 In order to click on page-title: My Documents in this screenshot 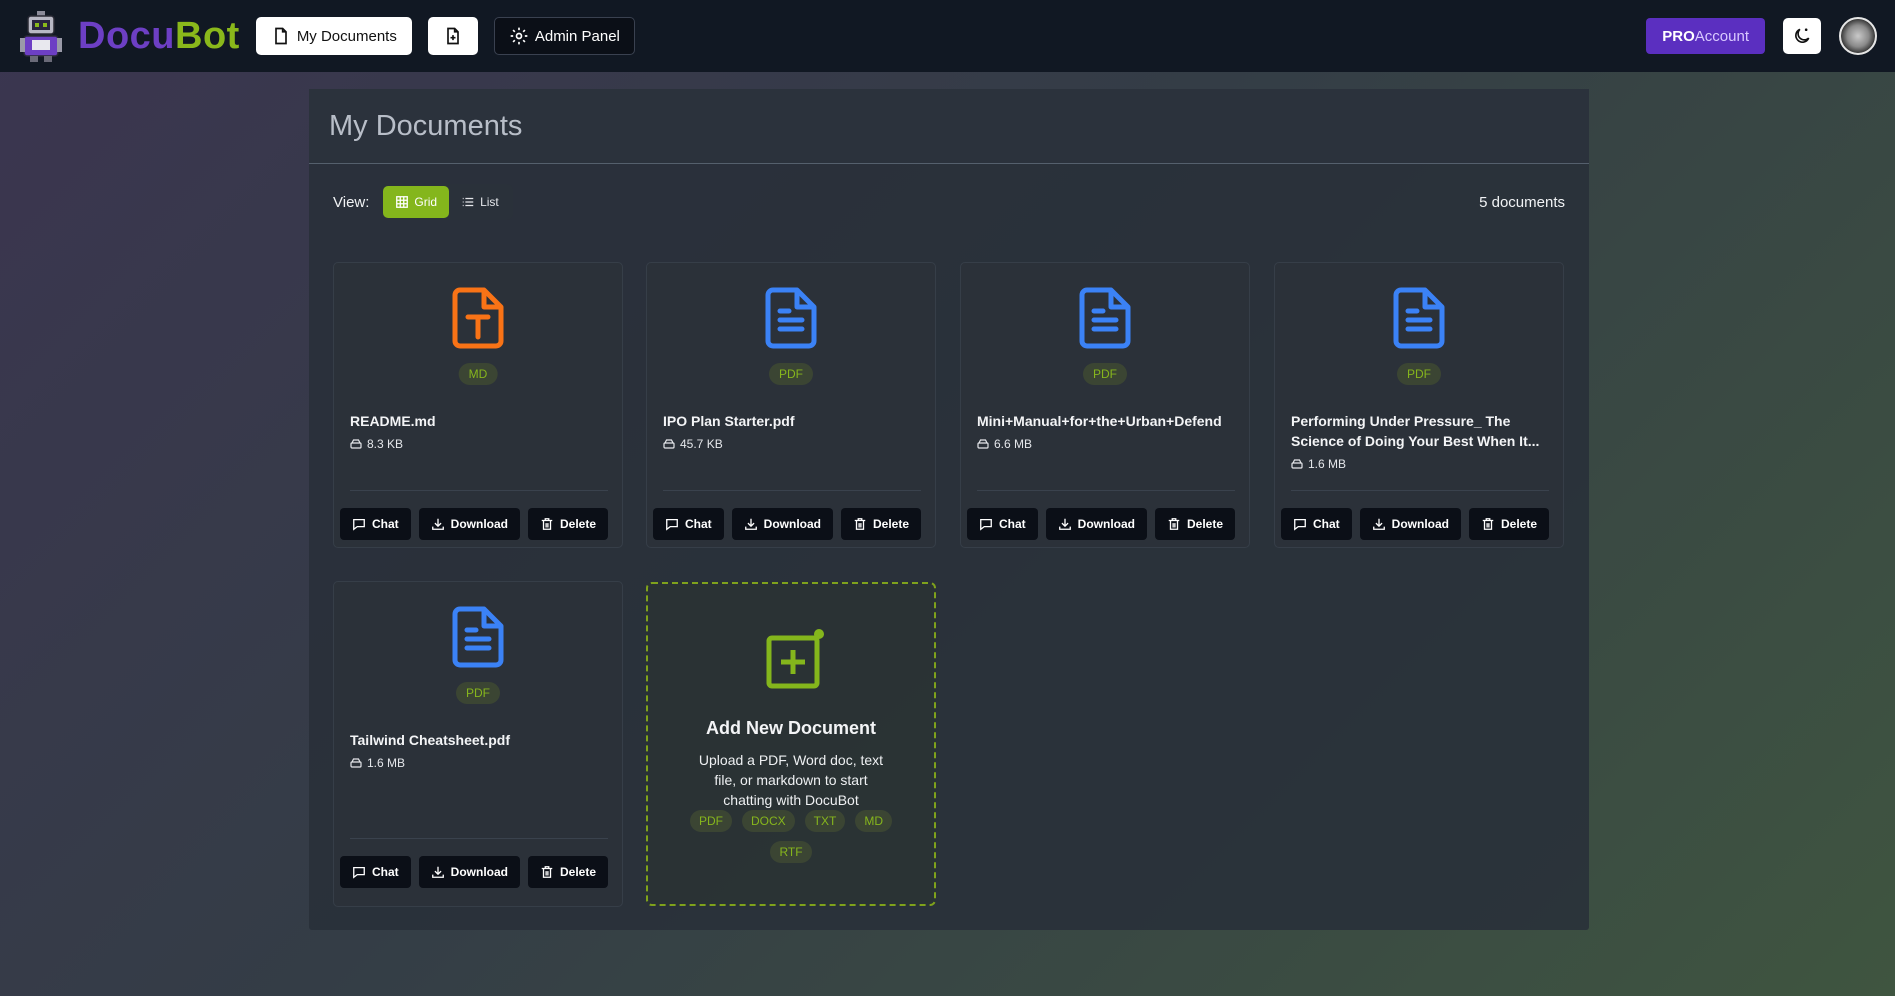, I will do `click(426, 125)`.